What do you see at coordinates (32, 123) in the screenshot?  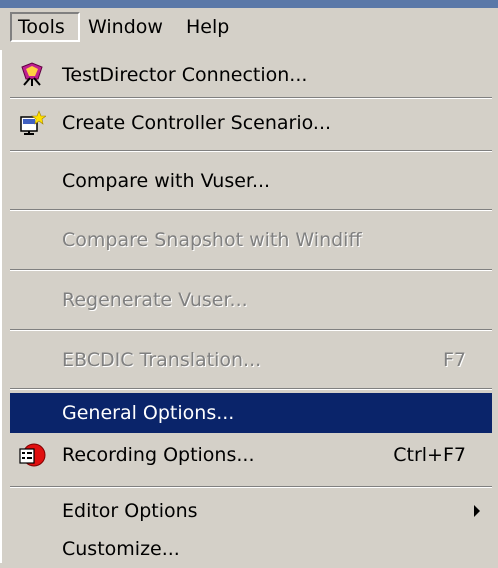 I see `controller-scenario-icon` at bounding box center [32, 123].